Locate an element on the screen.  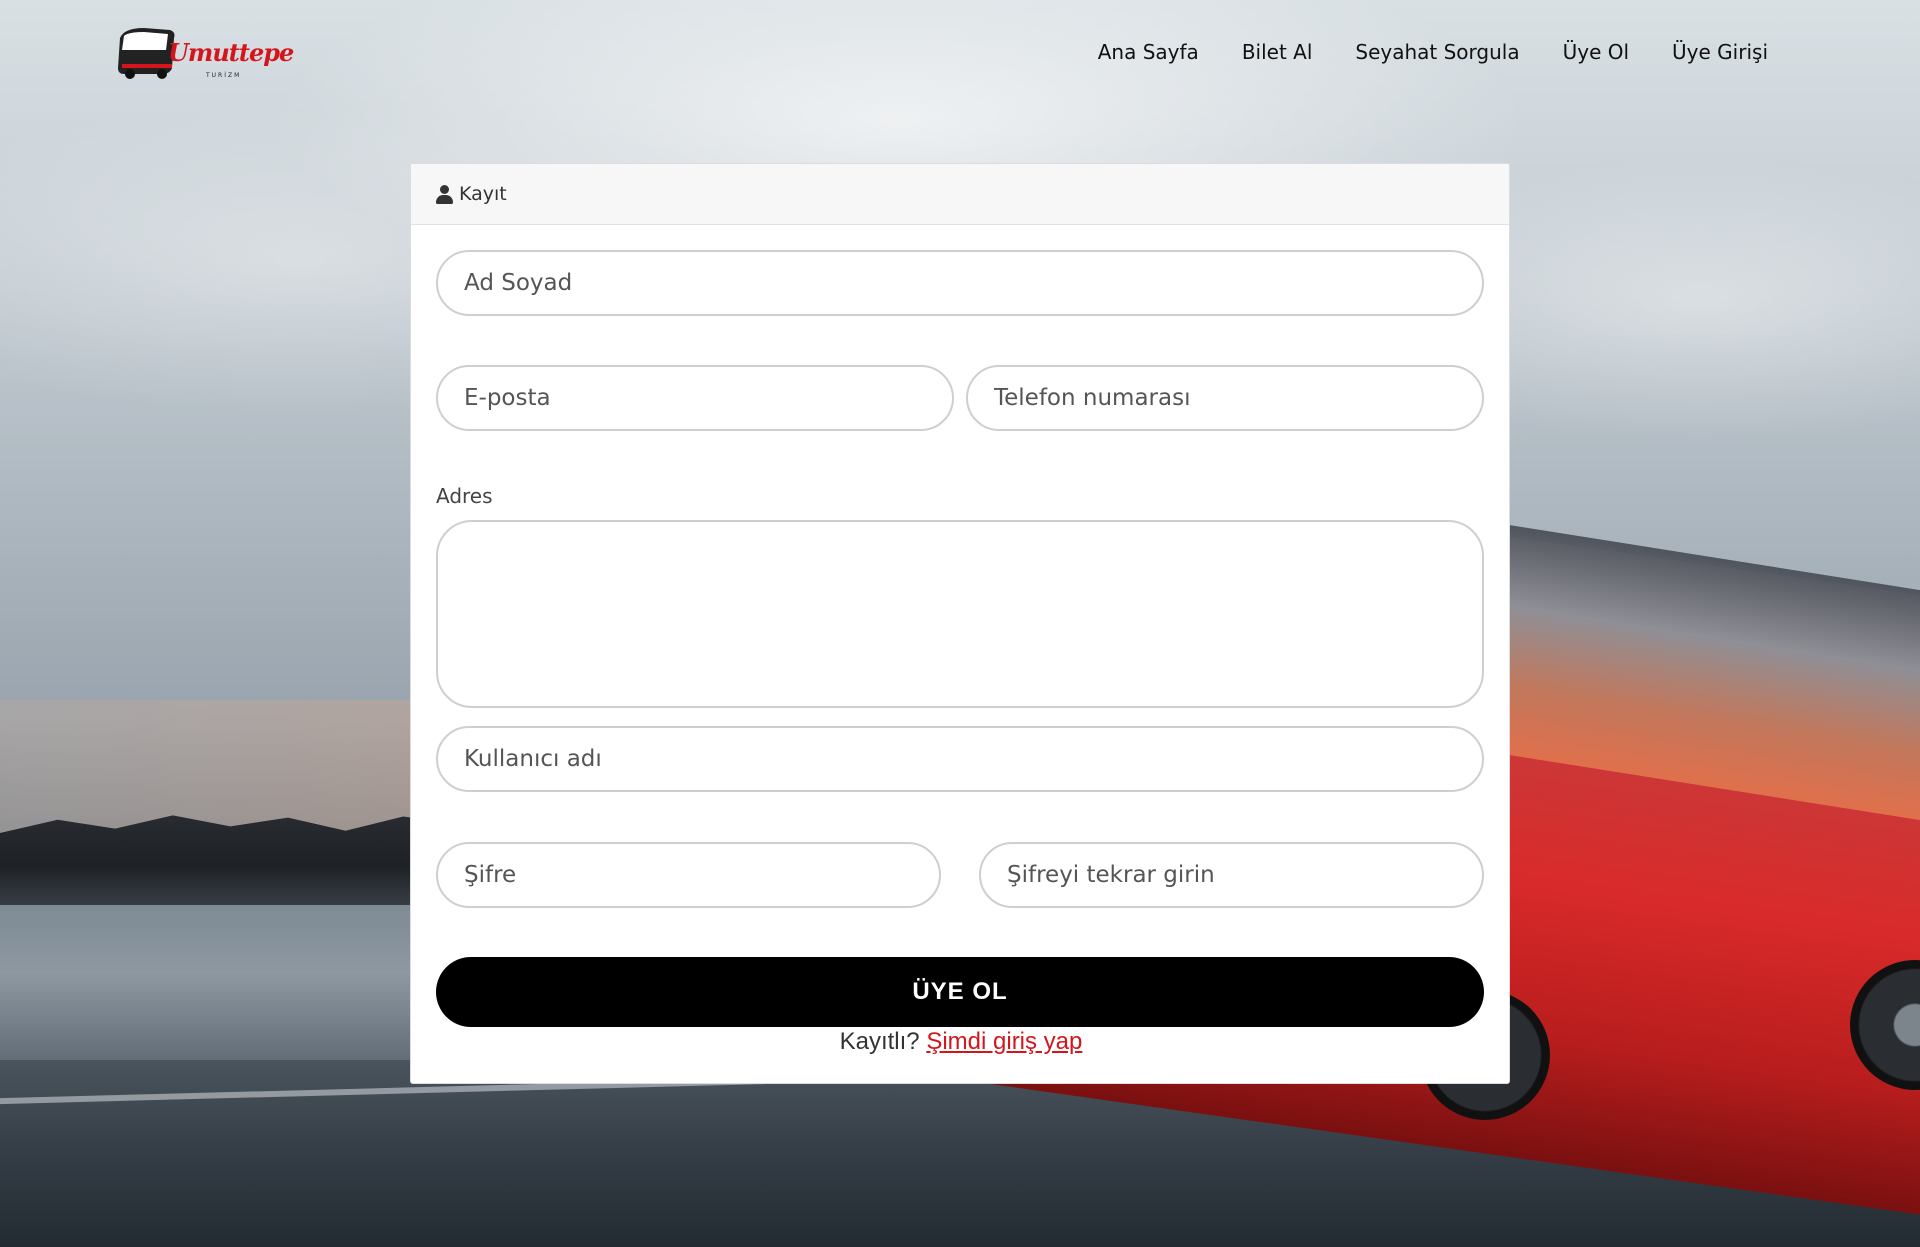
password-input is located at coordinates (701, 875).